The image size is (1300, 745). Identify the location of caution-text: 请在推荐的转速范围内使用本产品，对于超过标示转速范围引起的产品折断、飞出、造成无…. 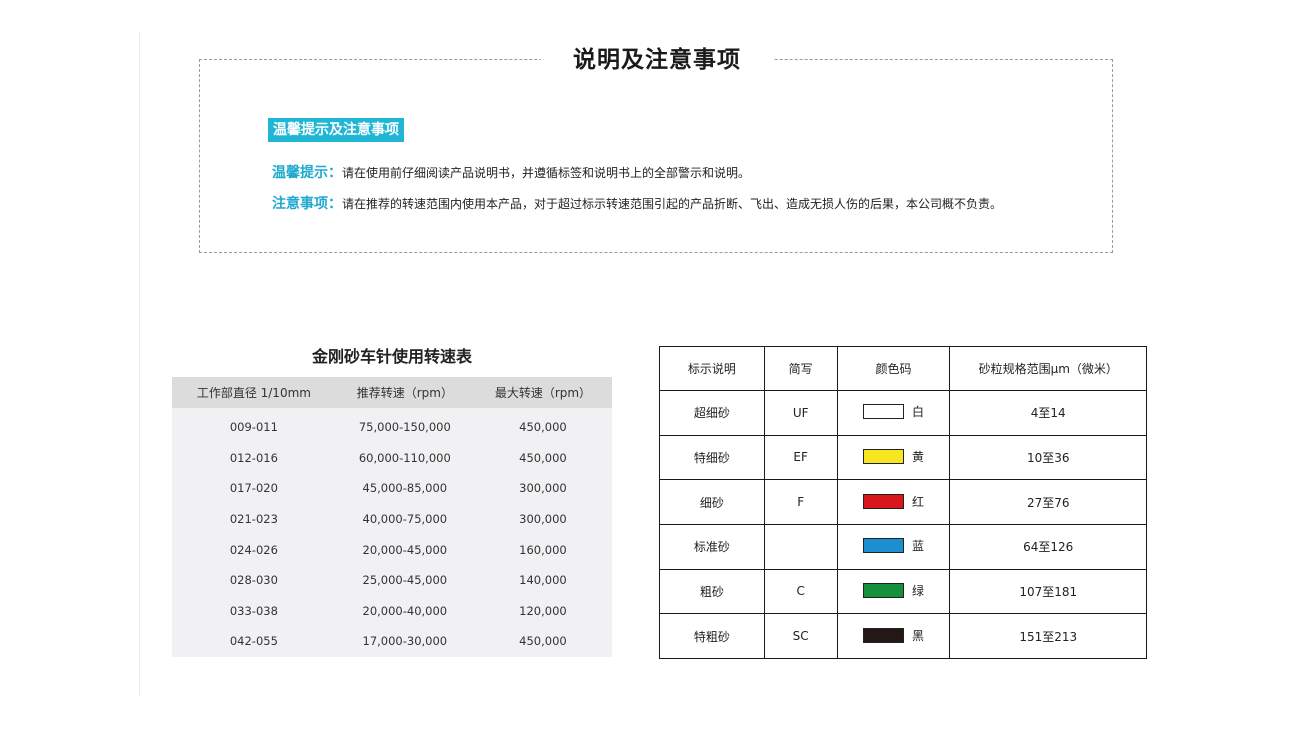
(672, 204).